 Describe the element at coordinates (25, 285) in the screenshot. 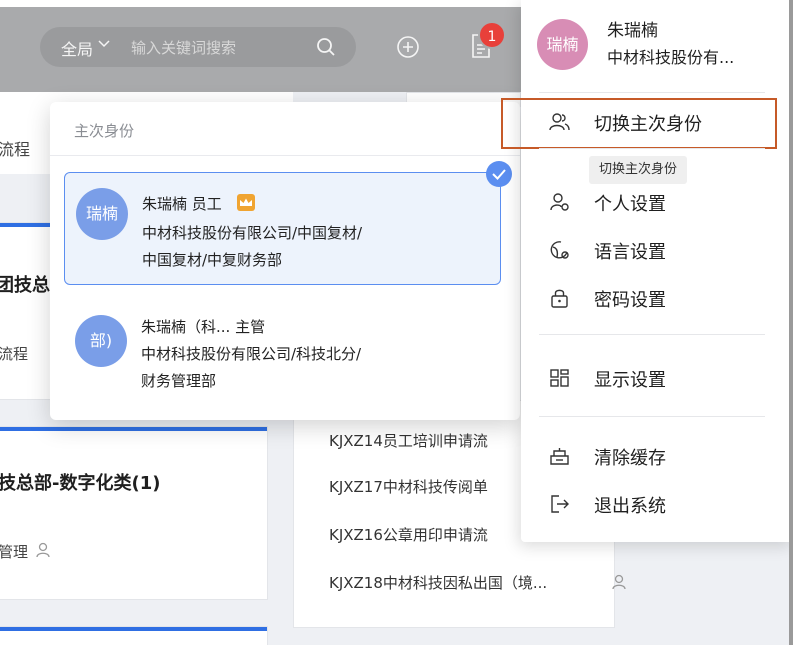

I see `card-title: 团技总` at that location.